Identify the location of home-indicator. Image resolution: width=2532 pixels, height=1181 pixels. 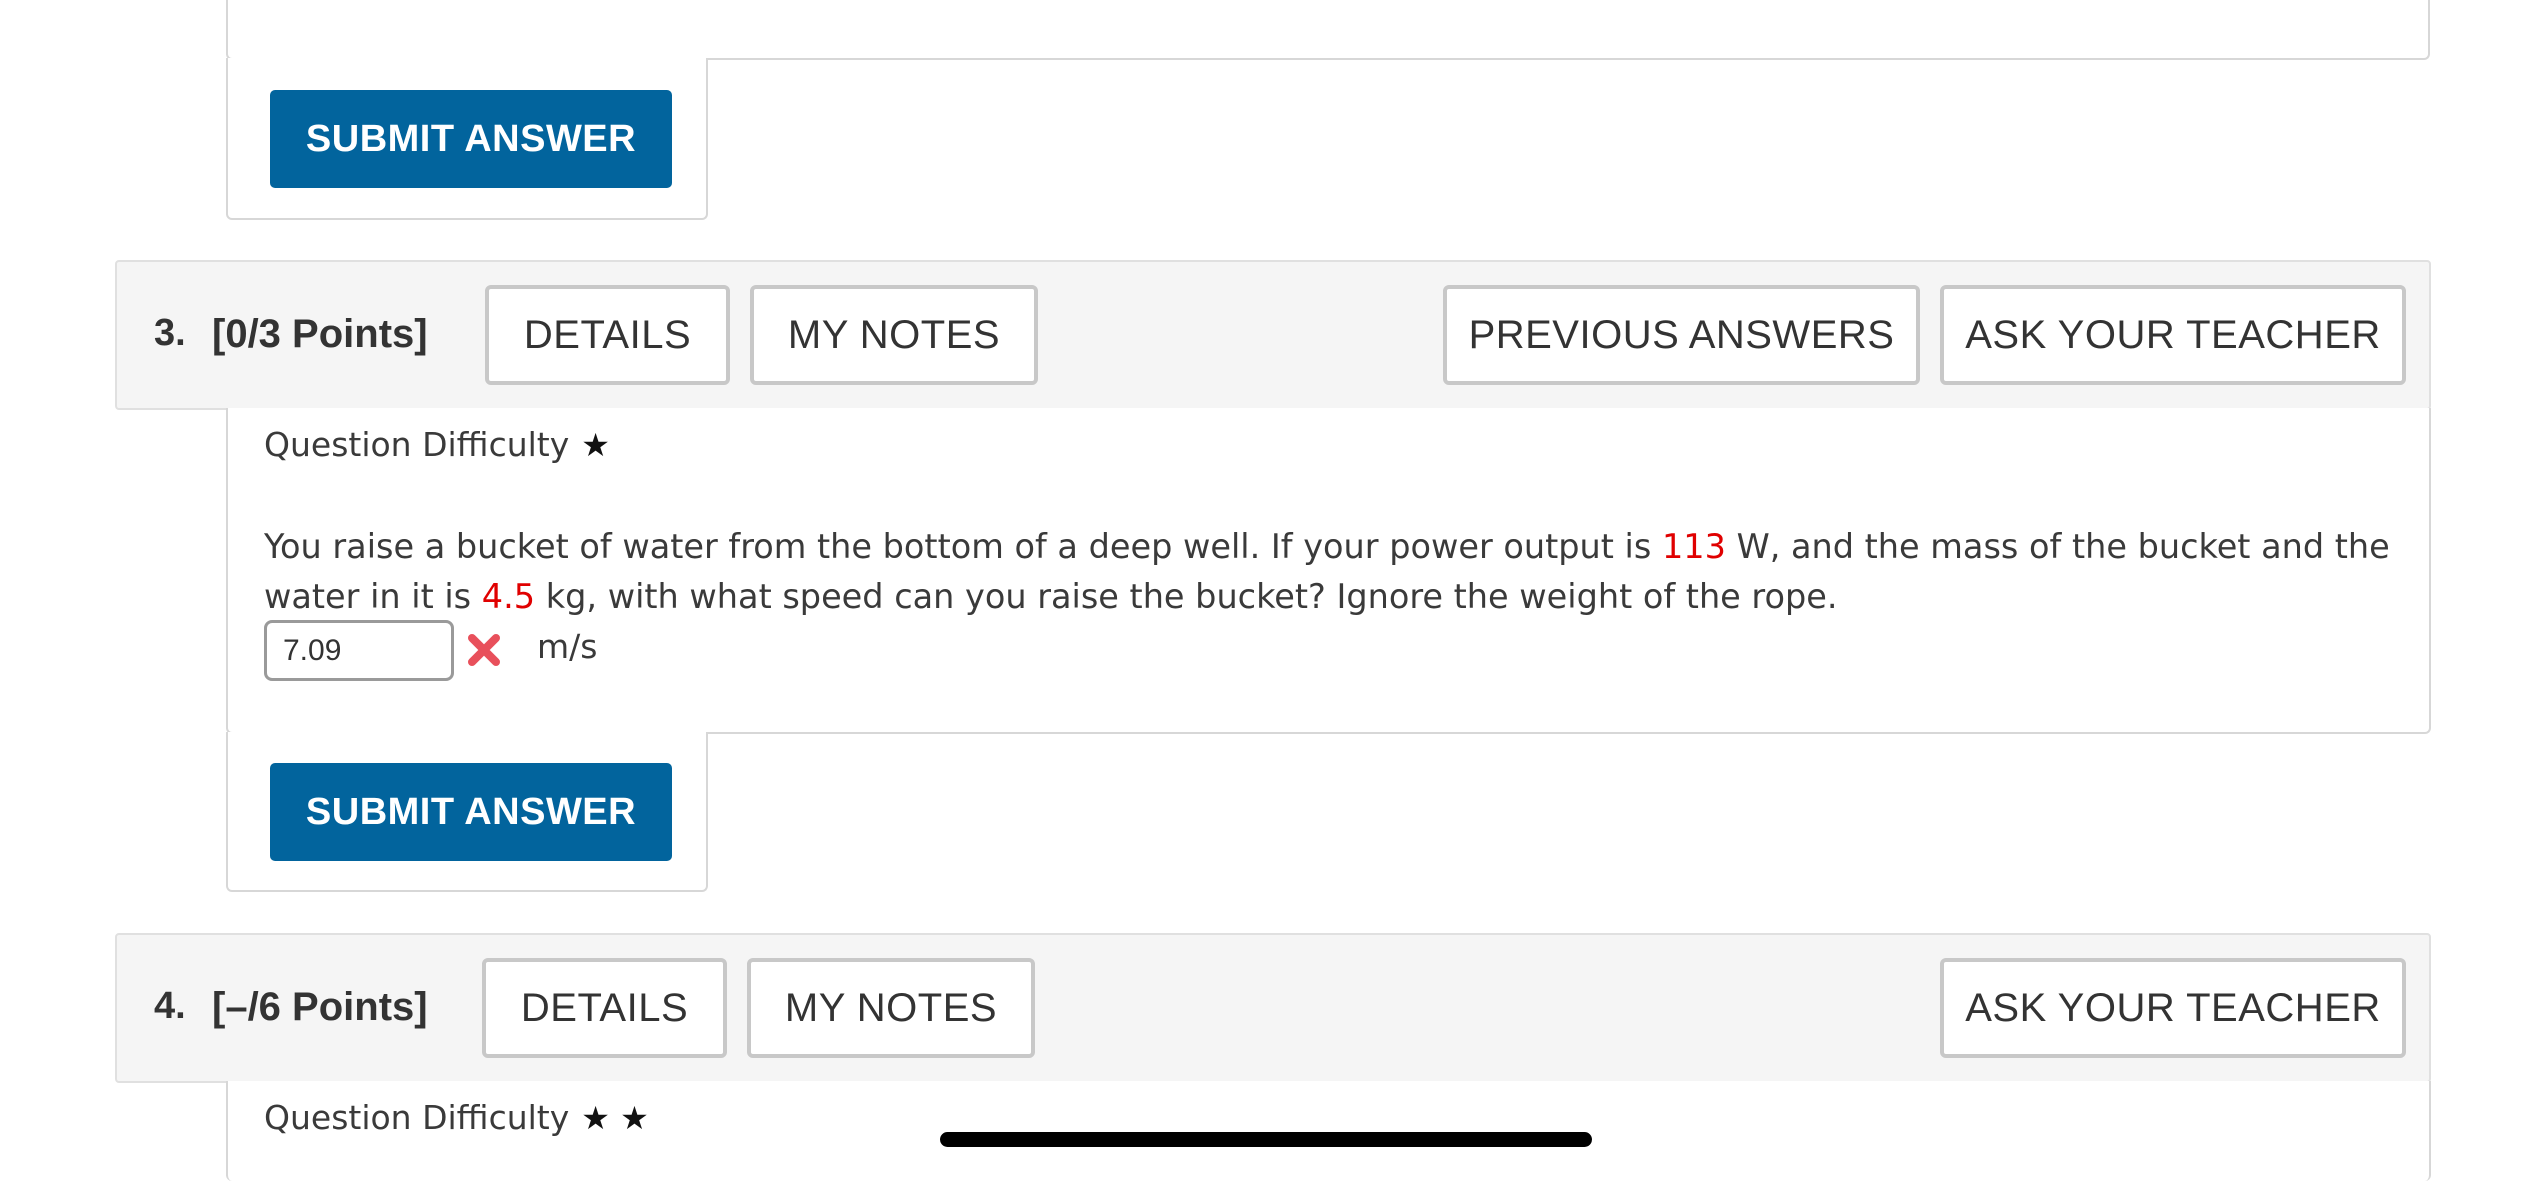
(1266, 1139).